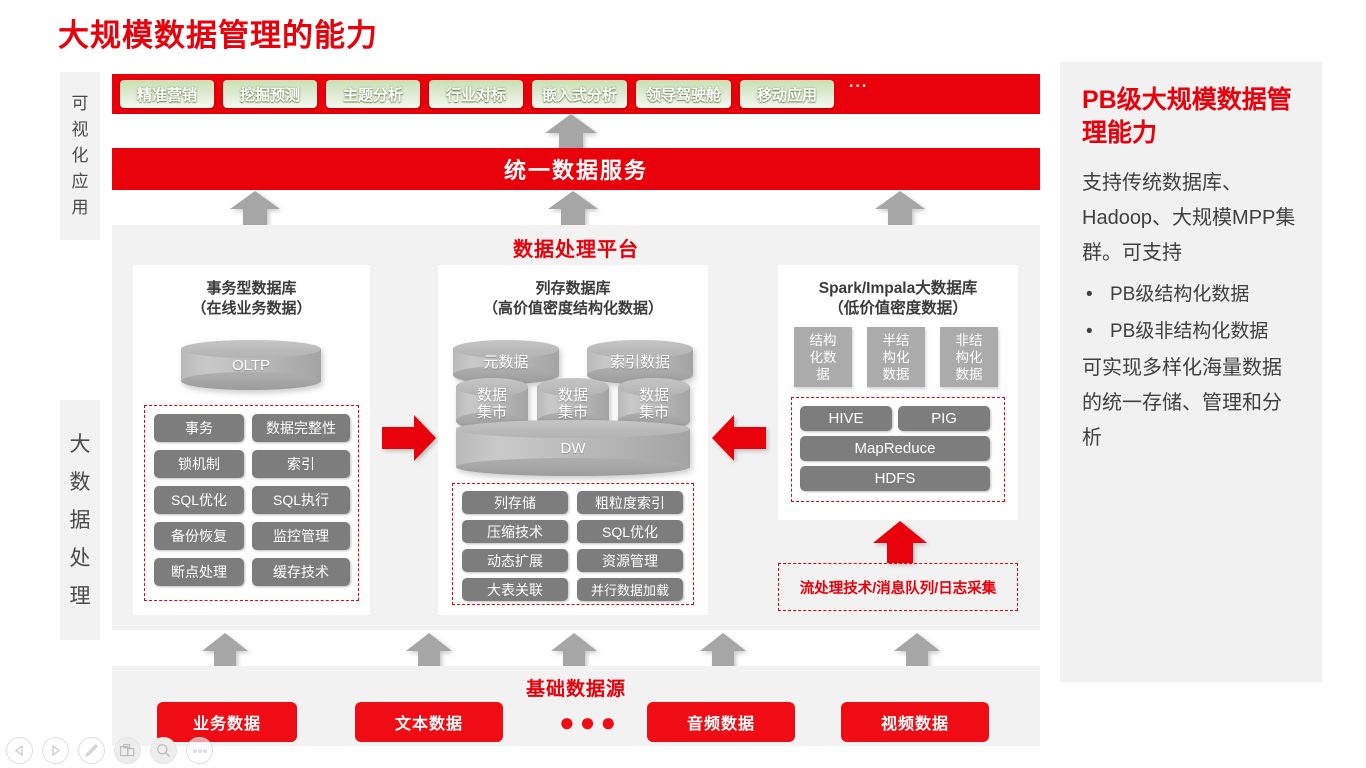 The width and height of the screenshot is (1366, 768). Describe the element at coordinates (127, 750) in the screenshot. I see `slide-layout-button` at that location.